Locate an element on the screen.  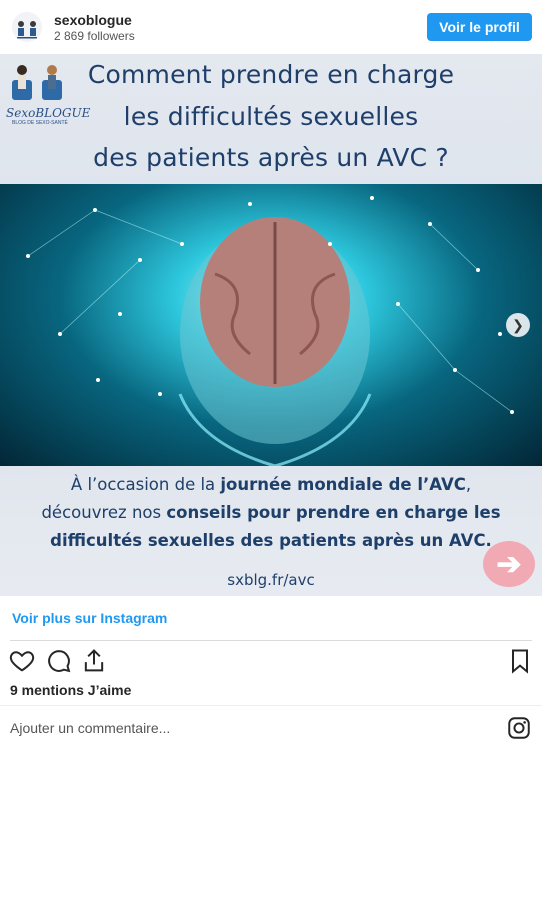
post-actions is located at coordinates (271, 662).